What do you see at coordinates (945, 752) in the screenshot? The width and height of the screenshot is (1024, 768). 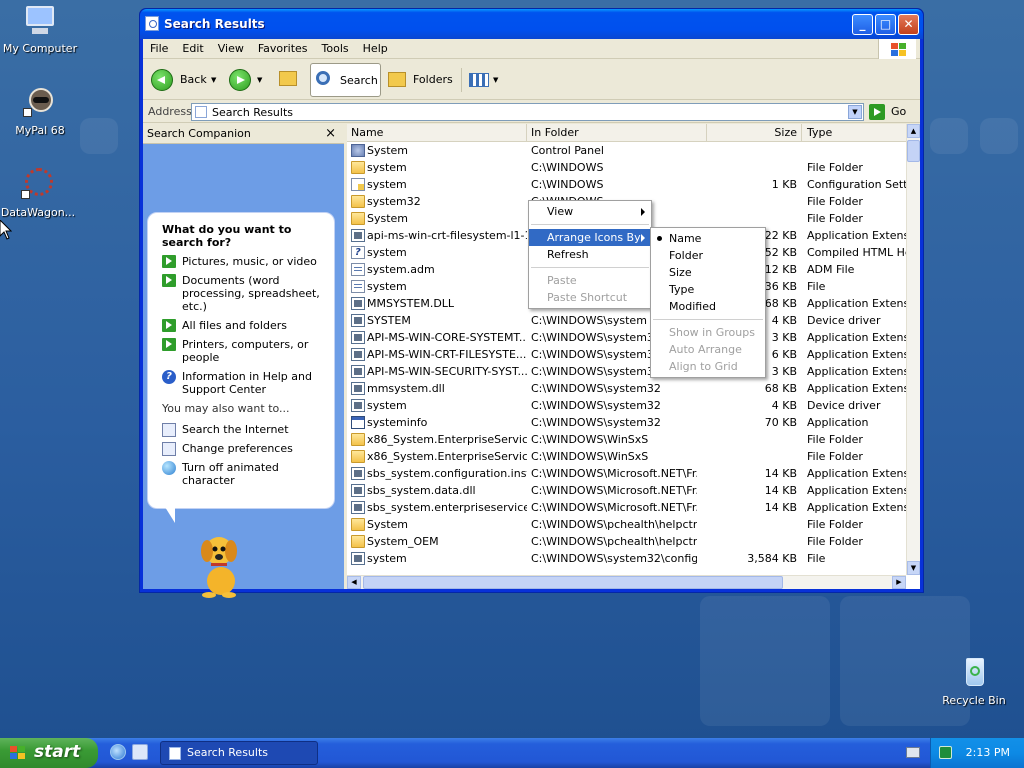 I see `network-icon` at bounding box center [945, 752].